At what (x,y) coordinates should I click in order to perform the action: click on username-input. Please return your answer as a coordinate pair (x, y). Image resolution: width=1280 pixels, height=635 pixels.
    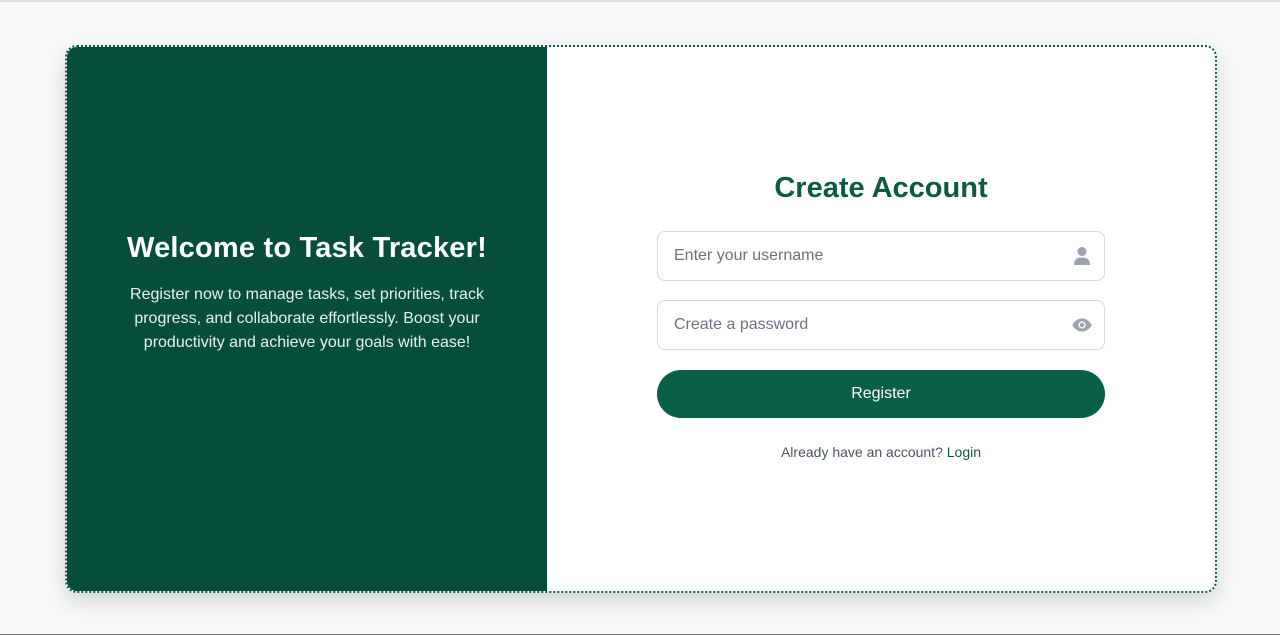
    Looking at the image, I should click on (881, 256).